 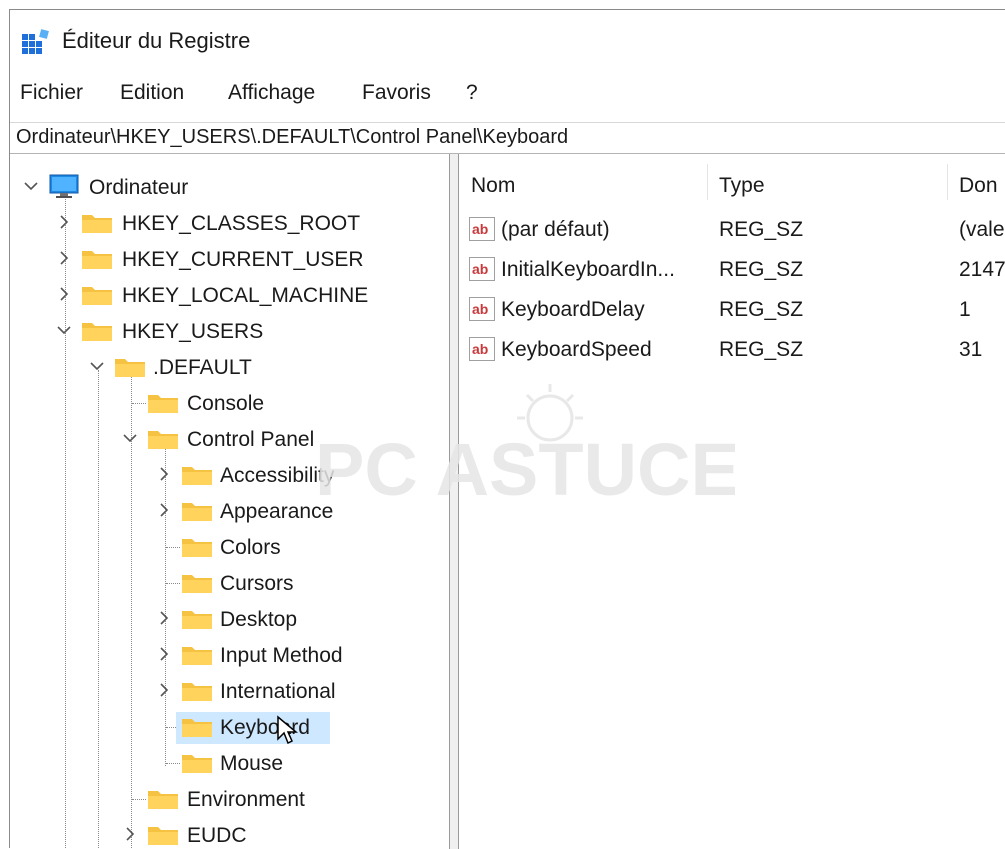 I want to click on tree-label: HKEY_CURRENT_USER, so click(x=243, y=259).